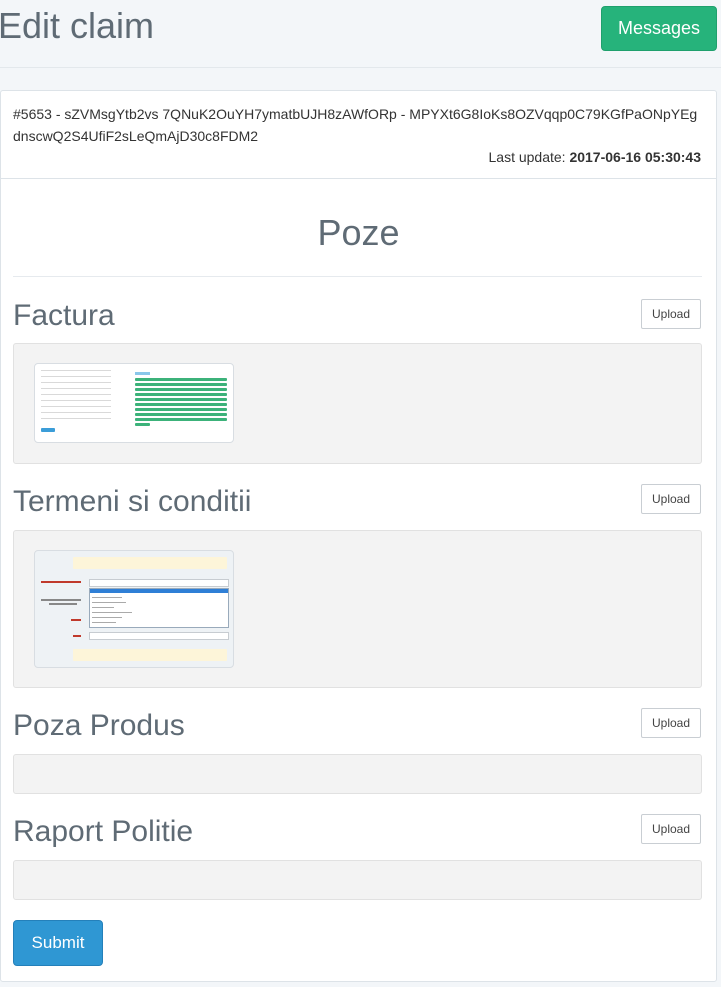  What do you see at coordinates (671, 314) in the screenshot?
I see `upload-button-factura: Upload` at bounding box center [671, 314].